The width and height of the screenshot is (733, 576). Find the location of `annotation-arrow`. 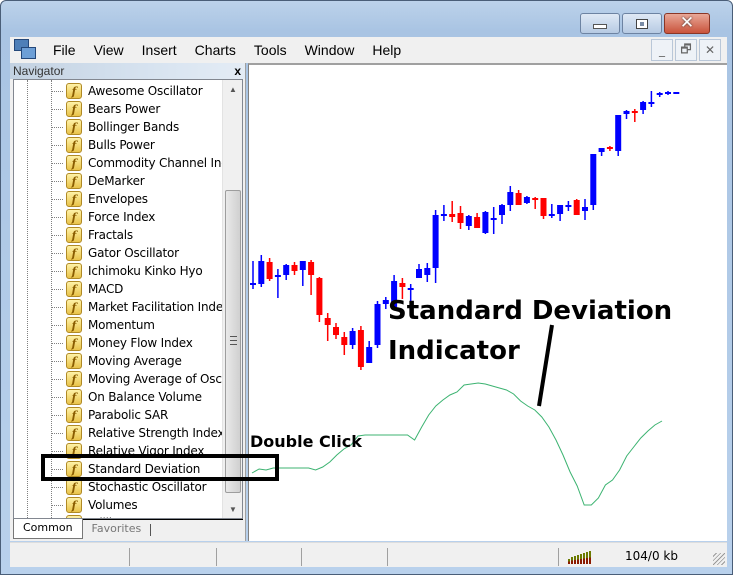

annotation-arrow is located at coordinates (545, 365).